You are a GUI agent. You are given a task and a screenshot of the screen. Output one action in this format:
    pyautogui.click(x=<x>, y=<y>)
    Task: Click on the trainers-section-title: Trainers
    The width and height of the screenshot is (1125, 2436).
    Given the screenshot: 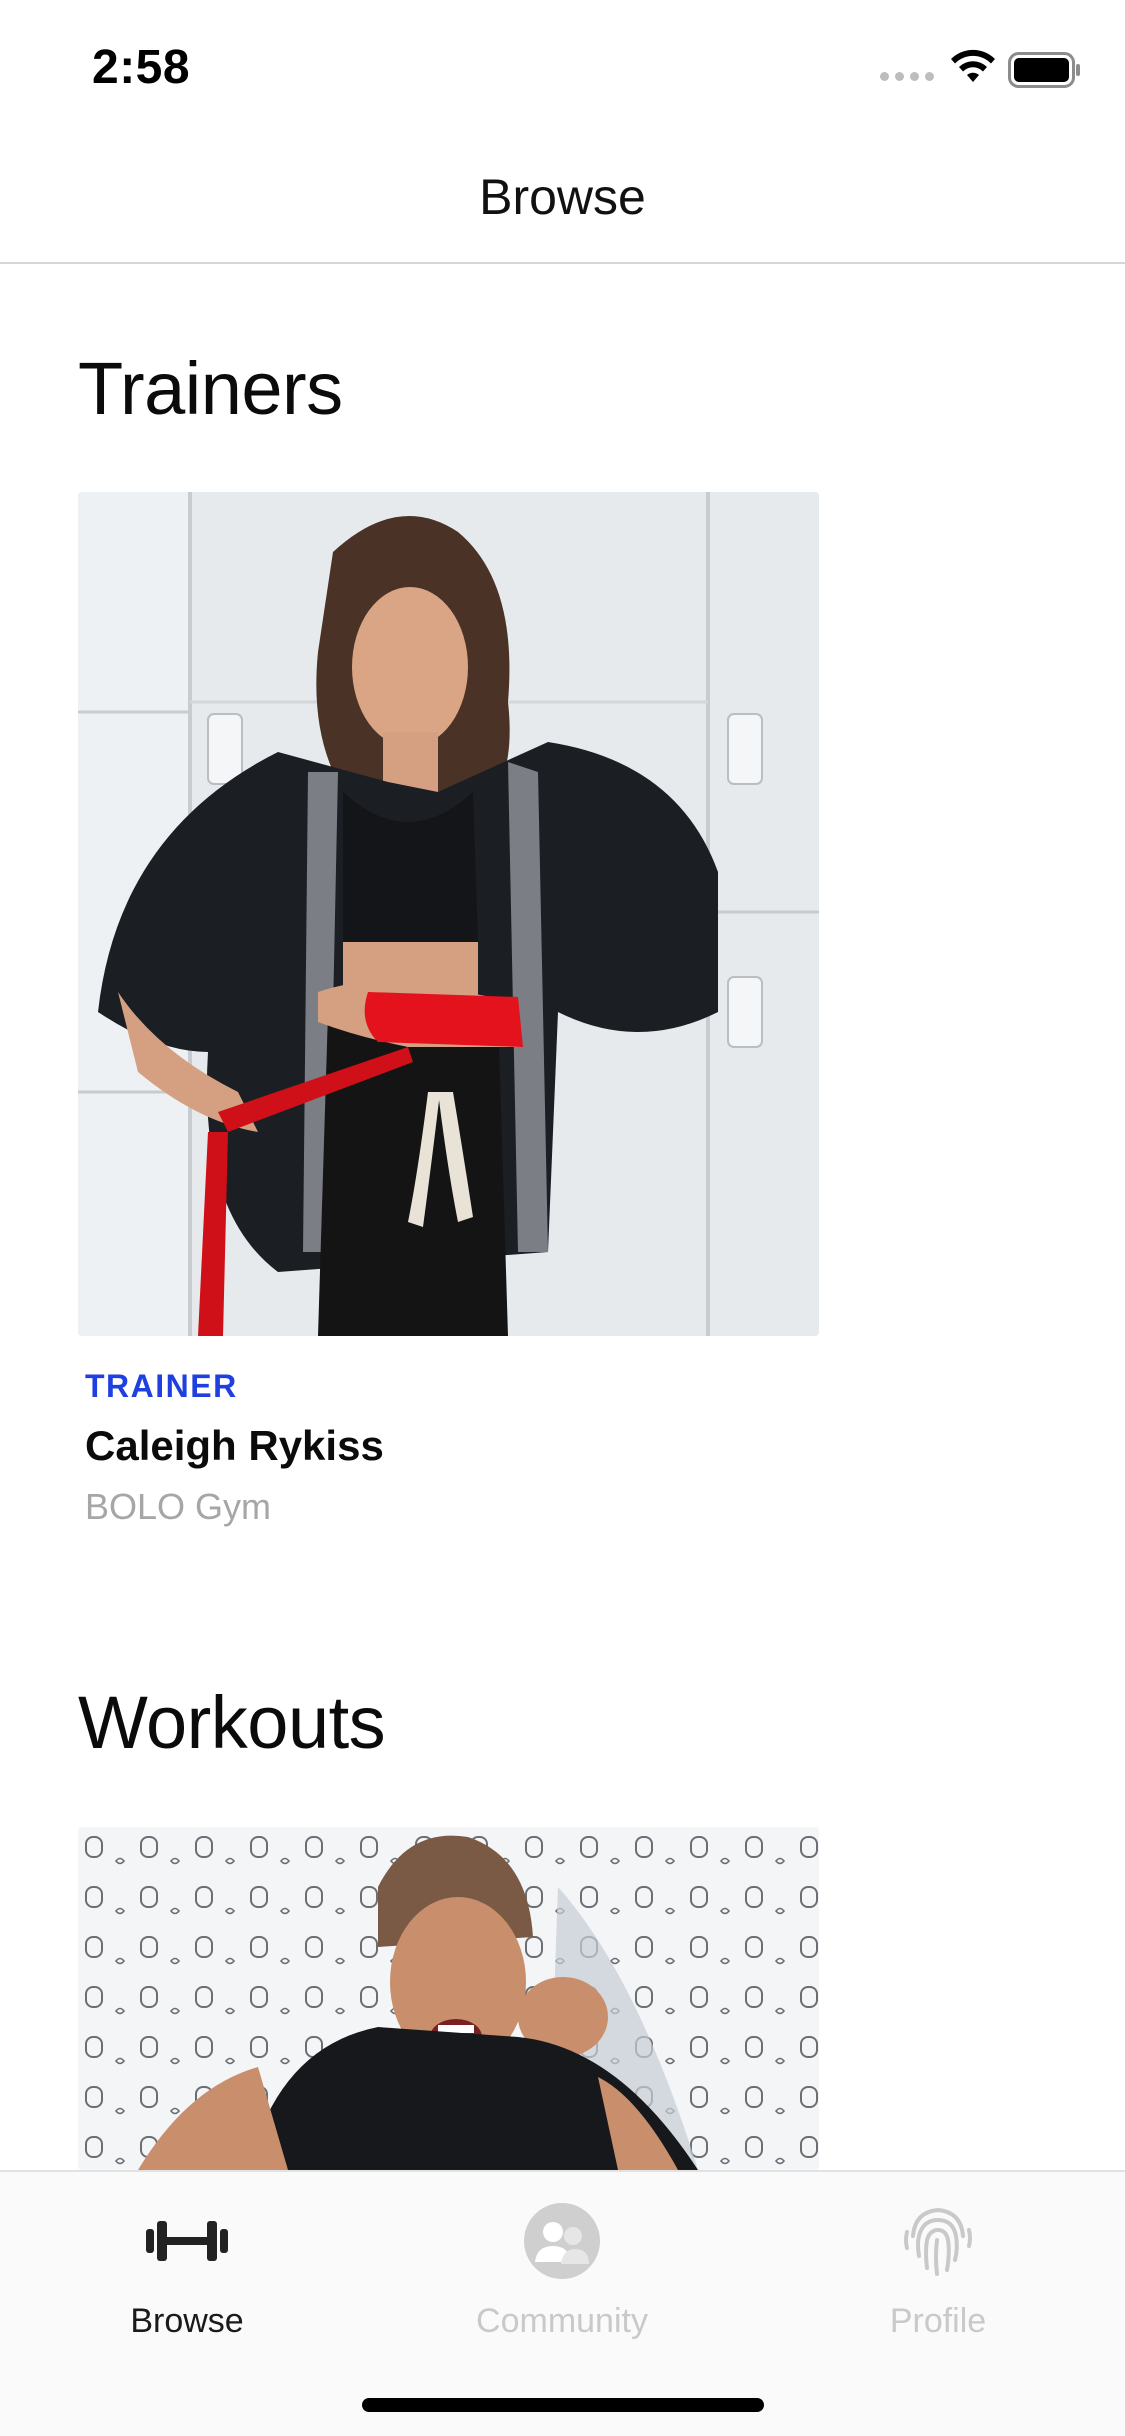 What is the action you would take?
    pyautogui.click(x=210, y=388)
    